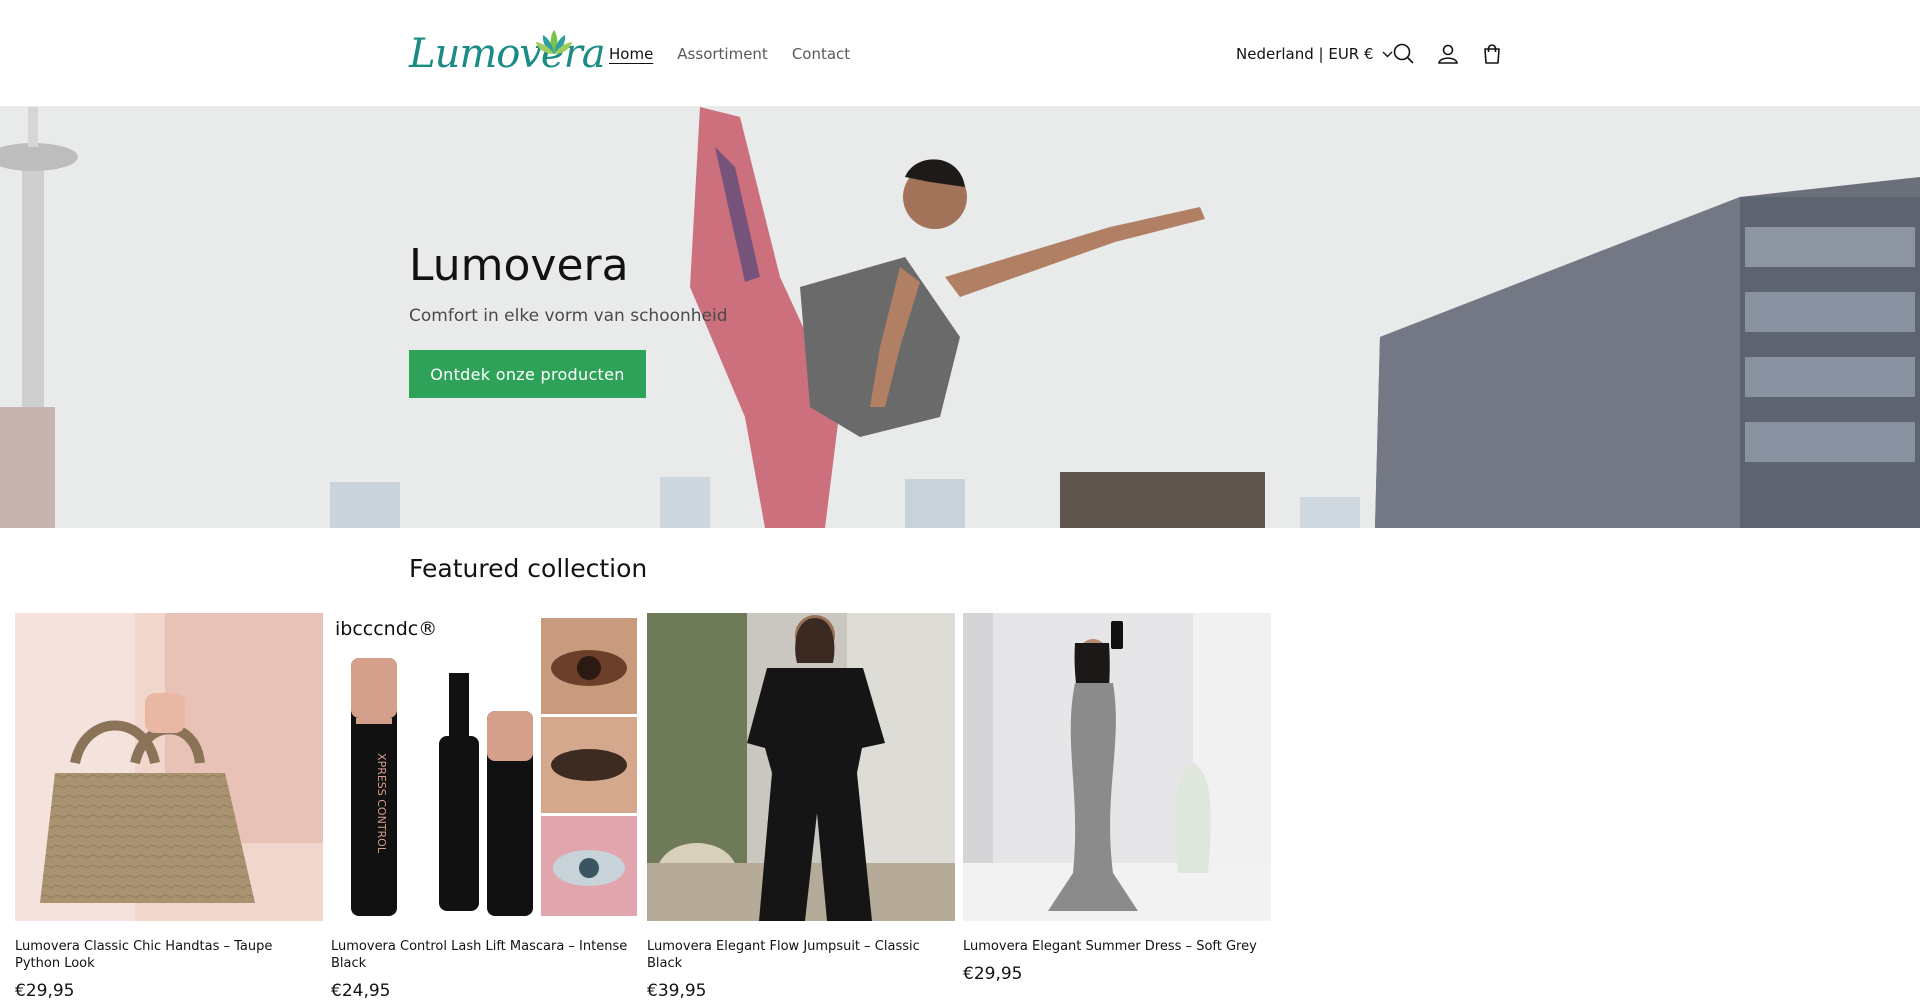 Image resolution: width=1920 pixels, height=1002 pixels. Describe the element at coordinates (677, 991) in the screenshot. I see `product-price: €39,95` at that location.